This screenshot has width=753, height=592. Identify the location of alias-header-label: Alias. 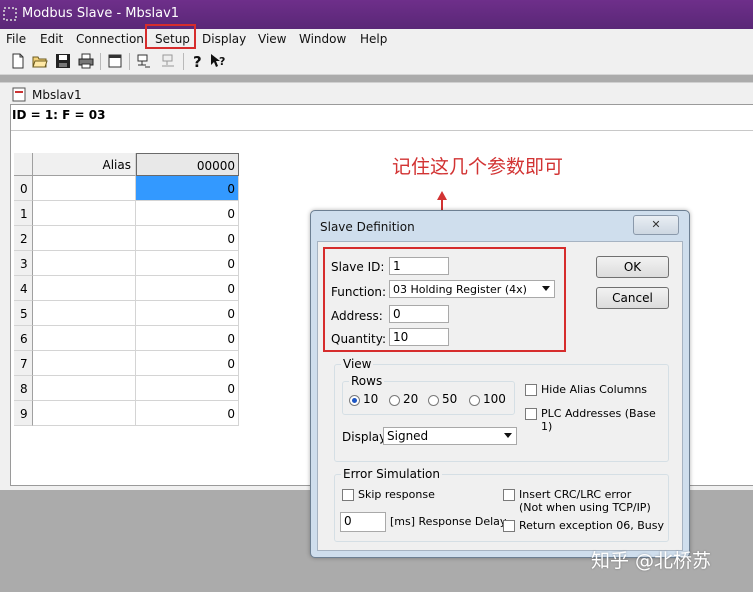
(116, 165).